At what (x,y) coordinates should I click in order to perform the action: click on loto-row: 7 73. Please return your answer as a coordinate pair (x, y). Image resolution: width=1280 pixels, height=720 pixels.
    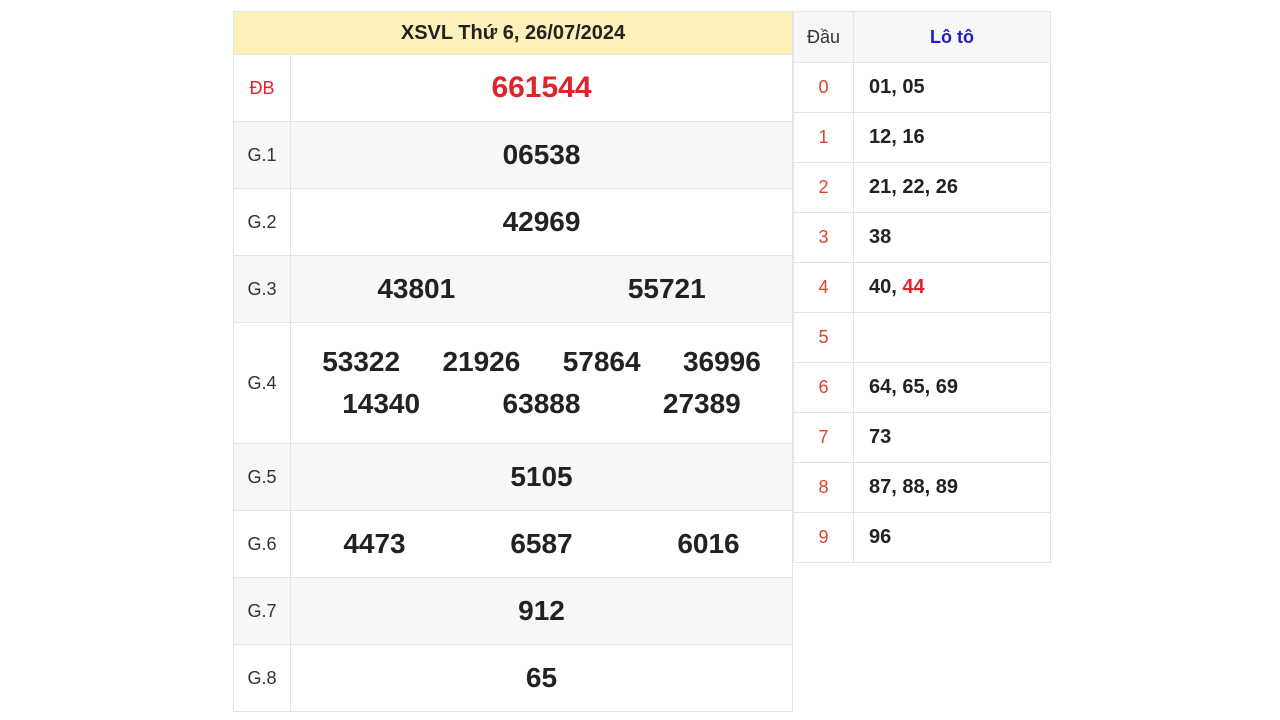
    Looking at the image, I should click on (922, 437).